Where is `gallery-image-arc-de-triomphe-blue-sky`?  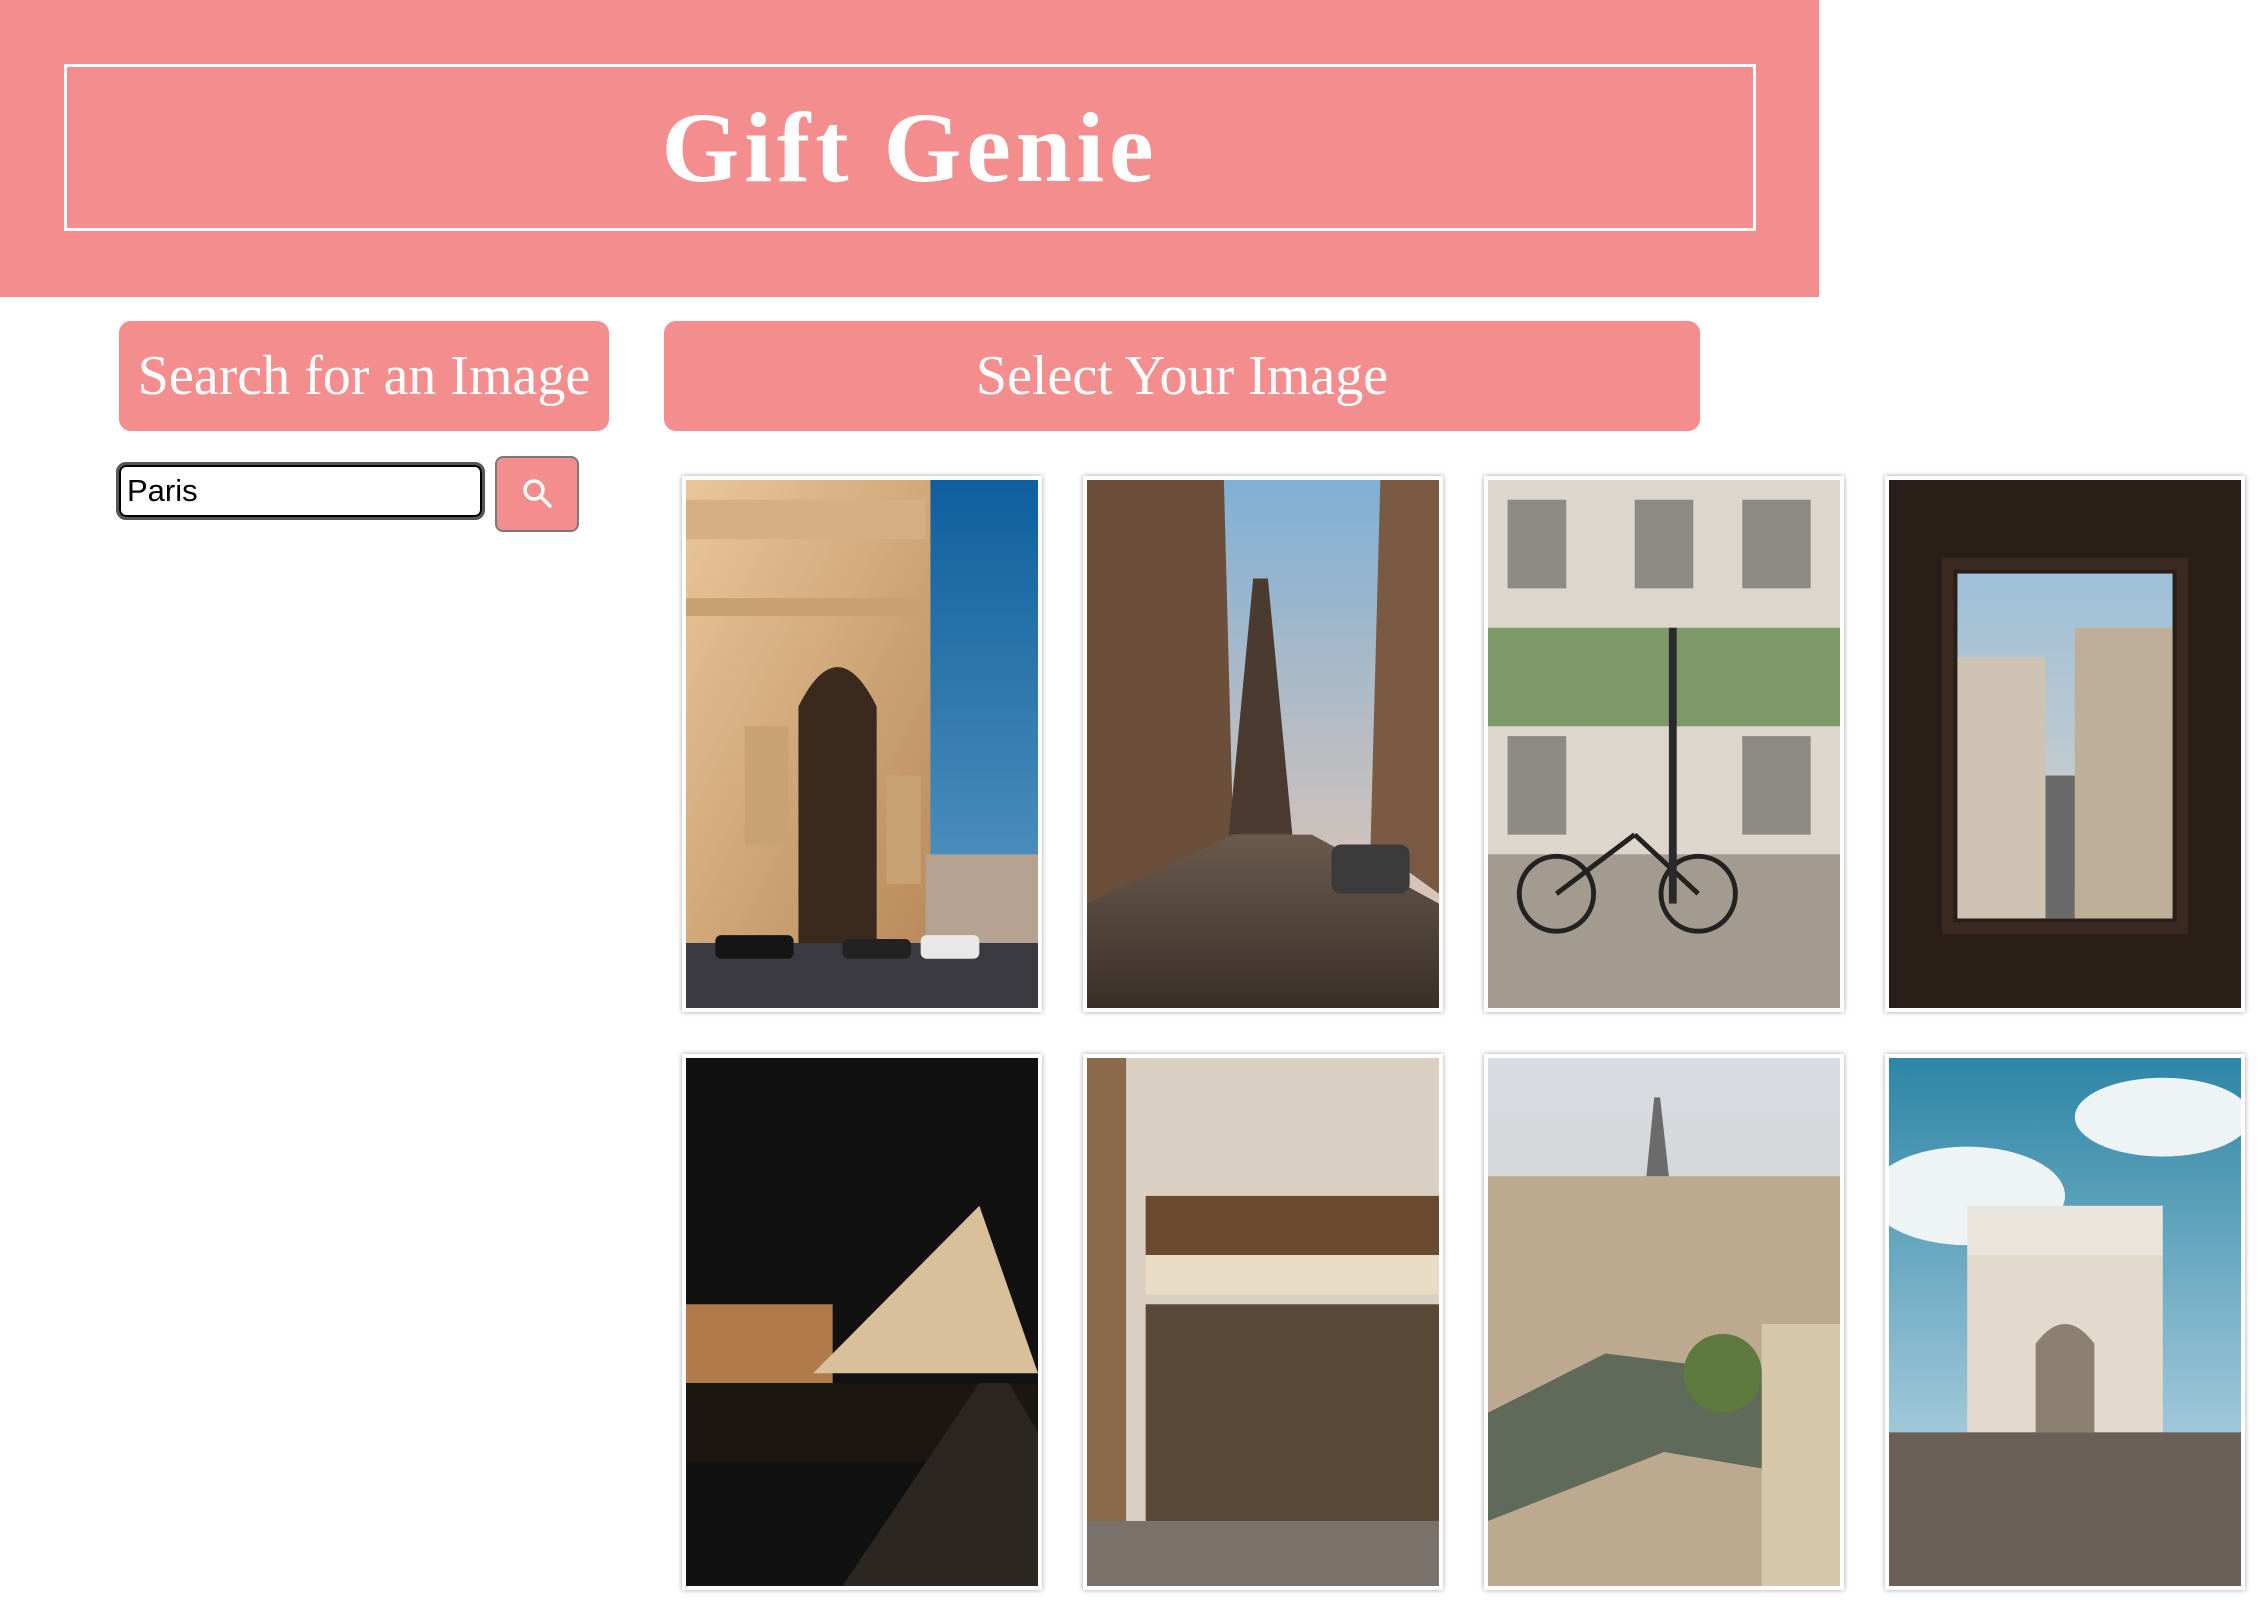
gallery-image-arc-de-triomphe-blue-sky is located at coordinates (2065, 1322).